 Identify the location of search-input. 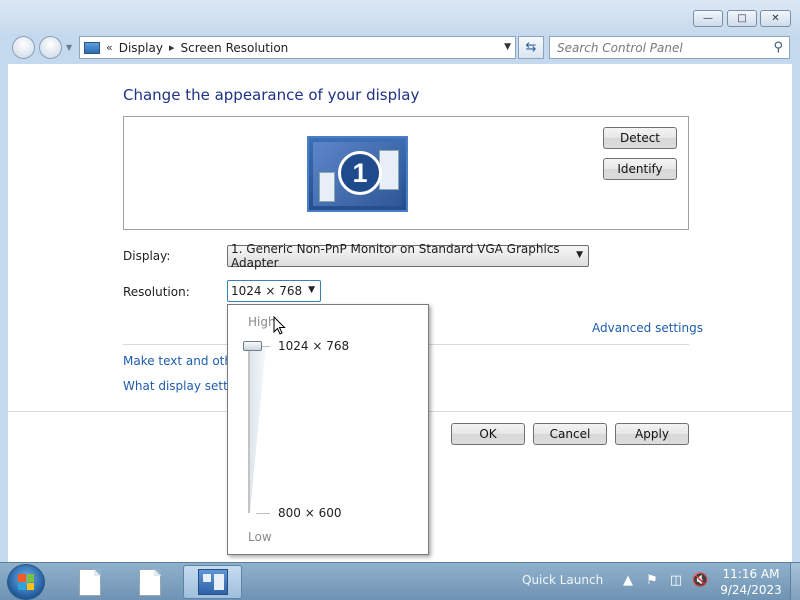
(662, 47).